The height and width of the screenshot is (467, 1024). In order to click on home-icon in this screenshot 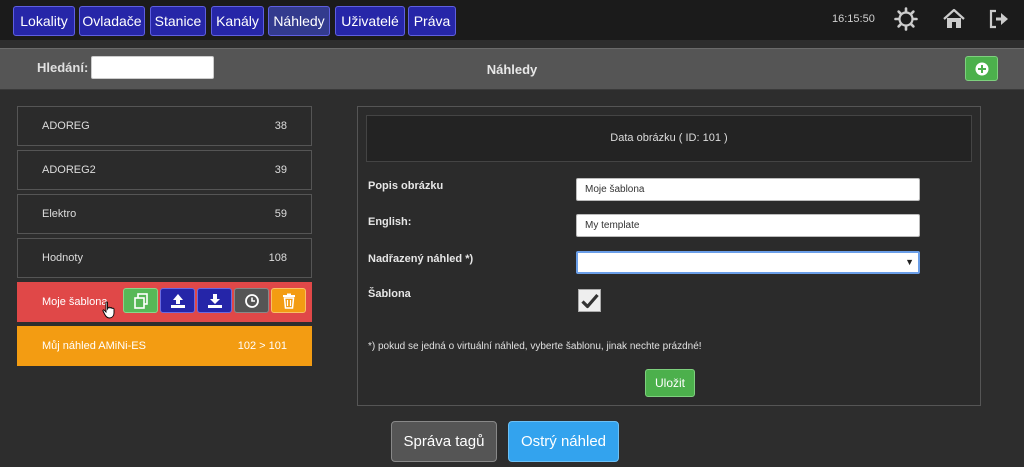, I will do `click(954, 19)`.